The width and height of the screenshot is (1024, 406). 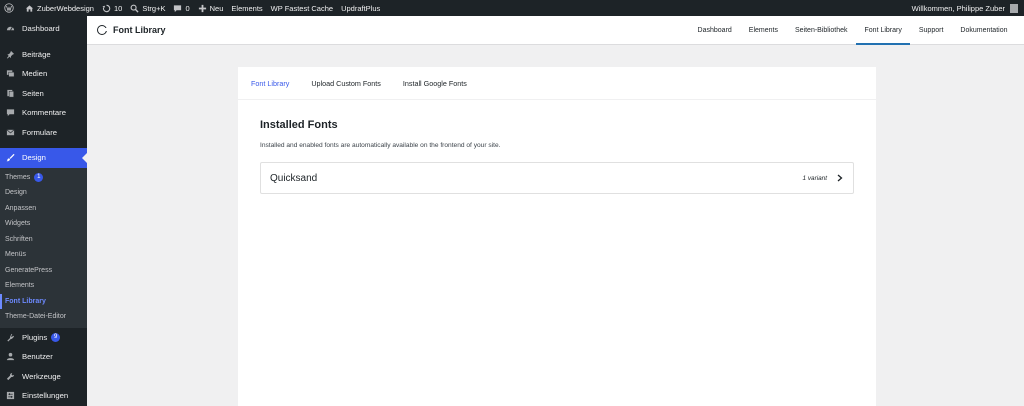 I want to click on themes-update-badge: 1, so click(x=39, y=177).